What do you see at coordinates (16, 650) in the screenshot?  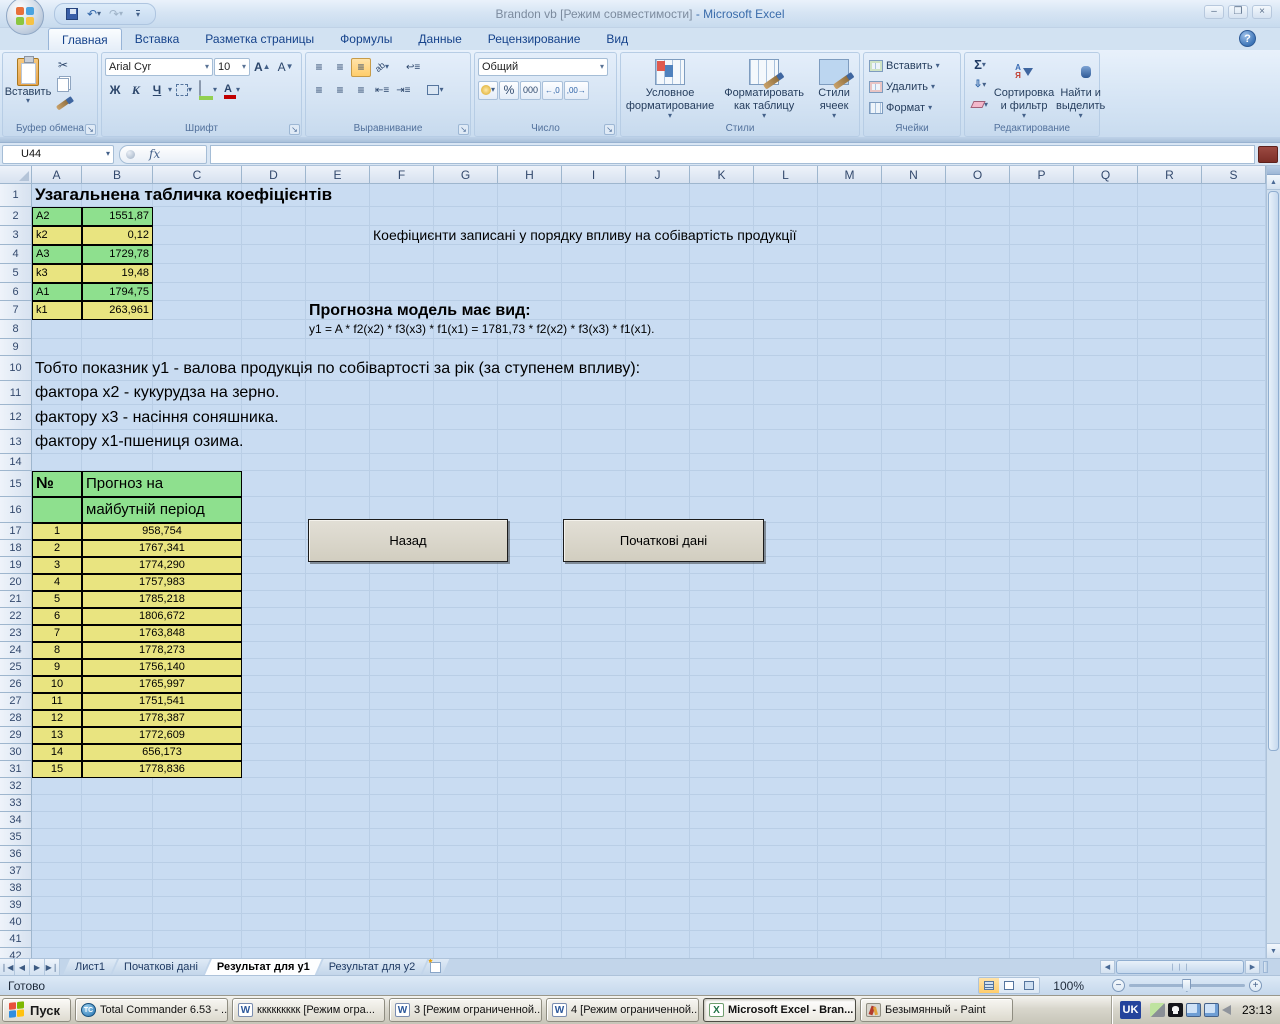 I see `row-header-24: 24` at bounding box center [16, 650].